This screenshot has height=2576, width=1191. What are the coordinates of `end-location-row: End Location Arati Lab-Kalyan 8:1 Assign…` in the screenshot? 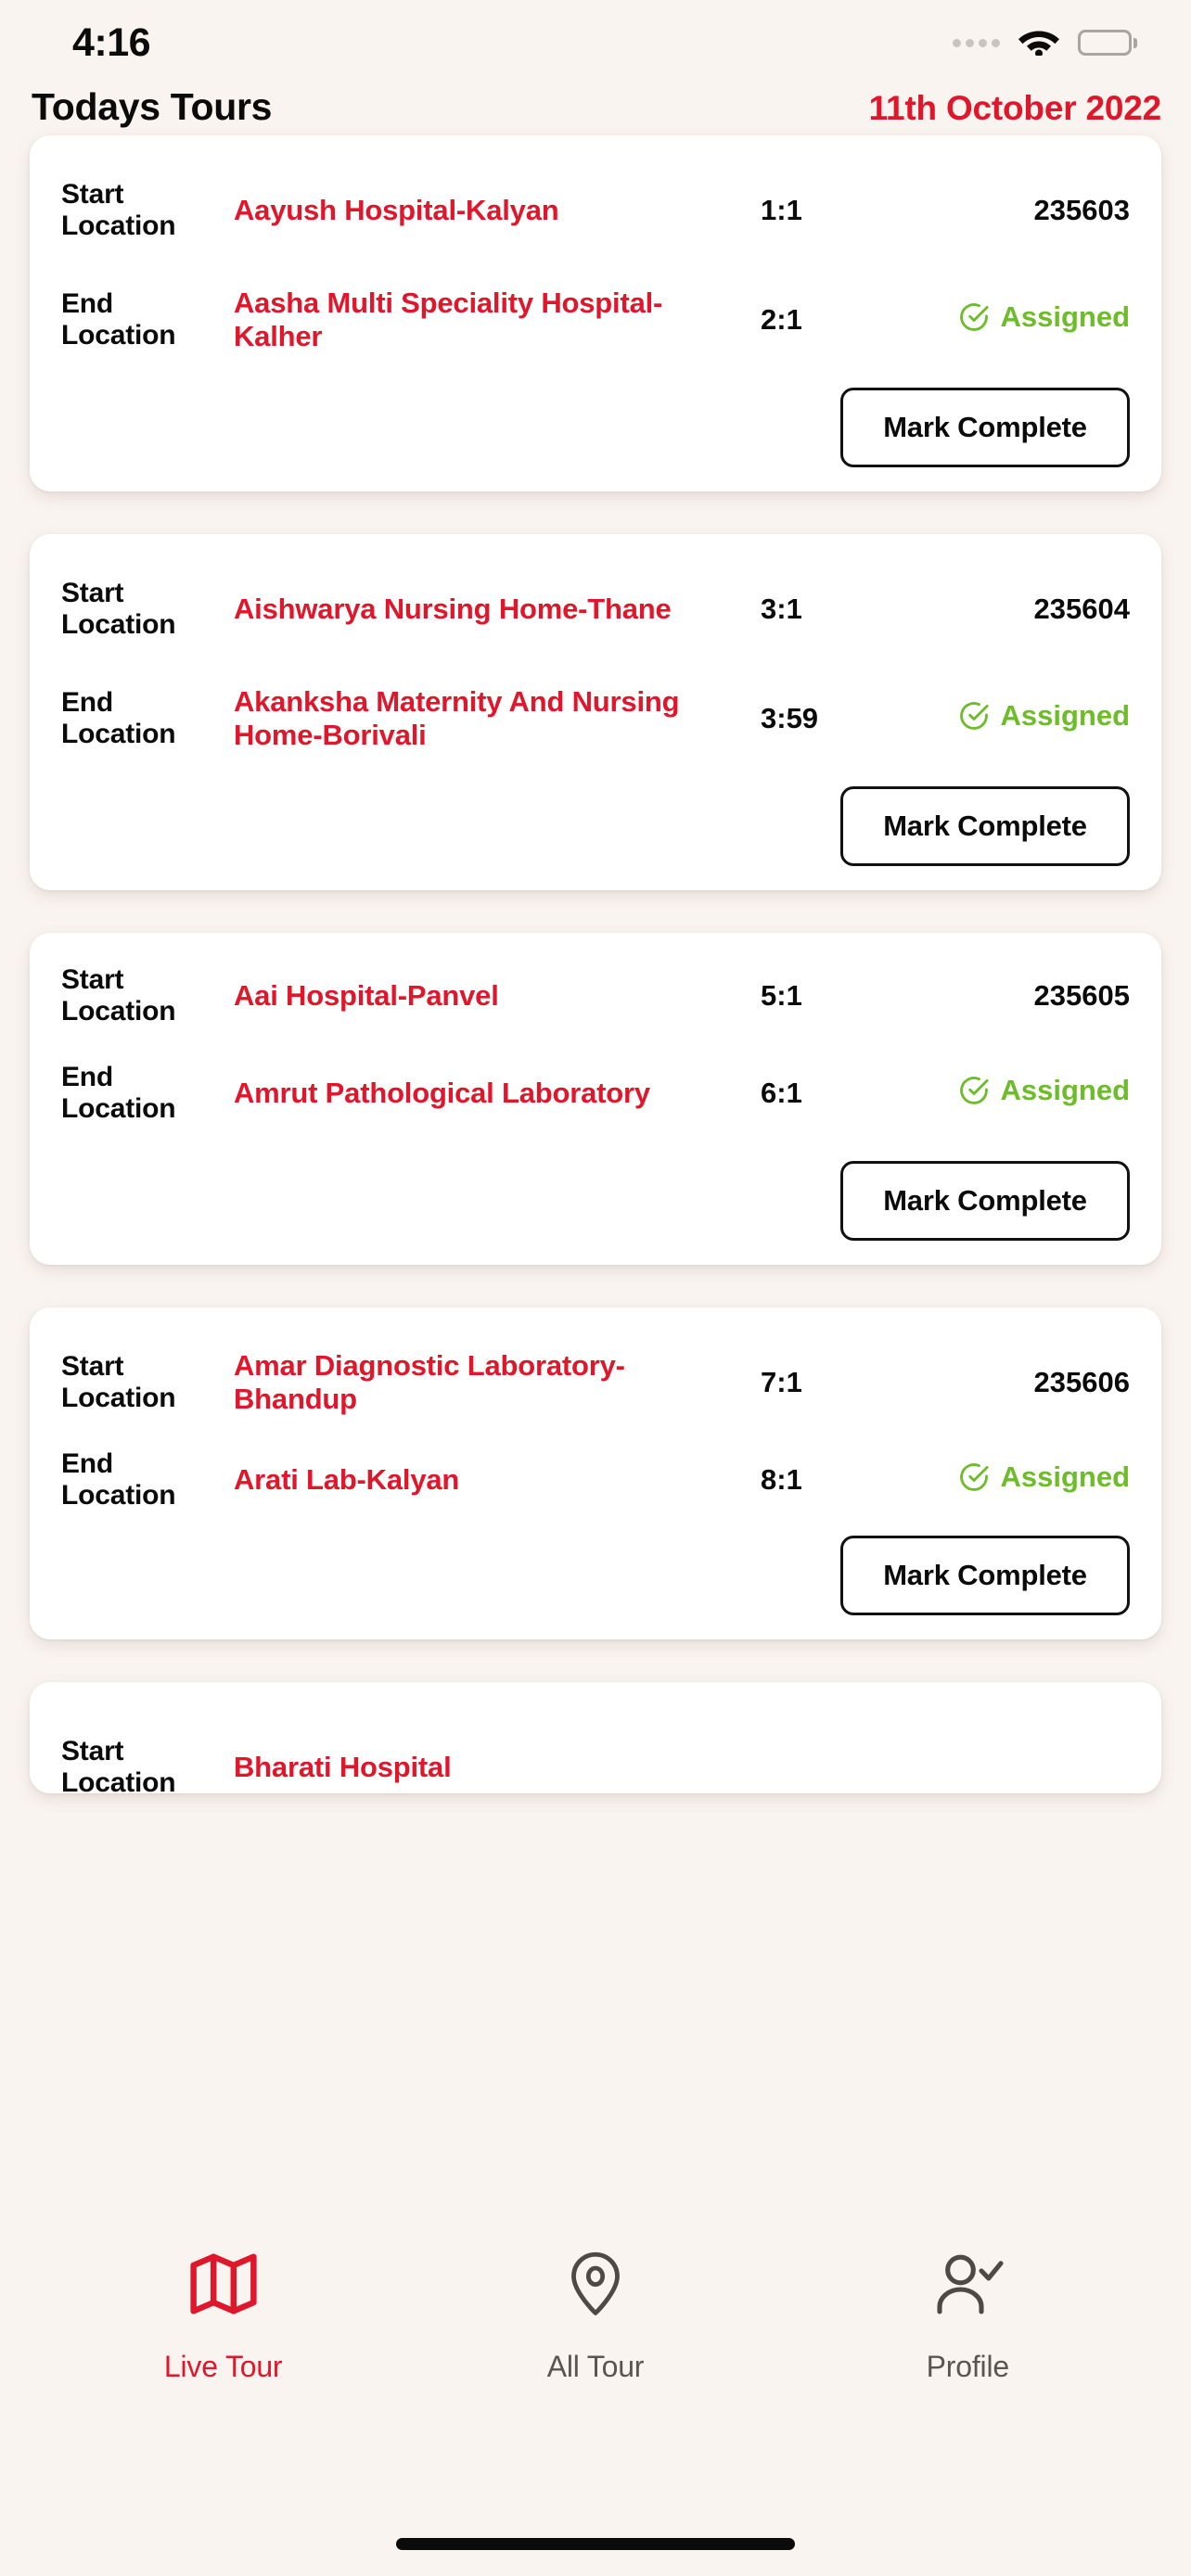 It's located at (595, 1480).